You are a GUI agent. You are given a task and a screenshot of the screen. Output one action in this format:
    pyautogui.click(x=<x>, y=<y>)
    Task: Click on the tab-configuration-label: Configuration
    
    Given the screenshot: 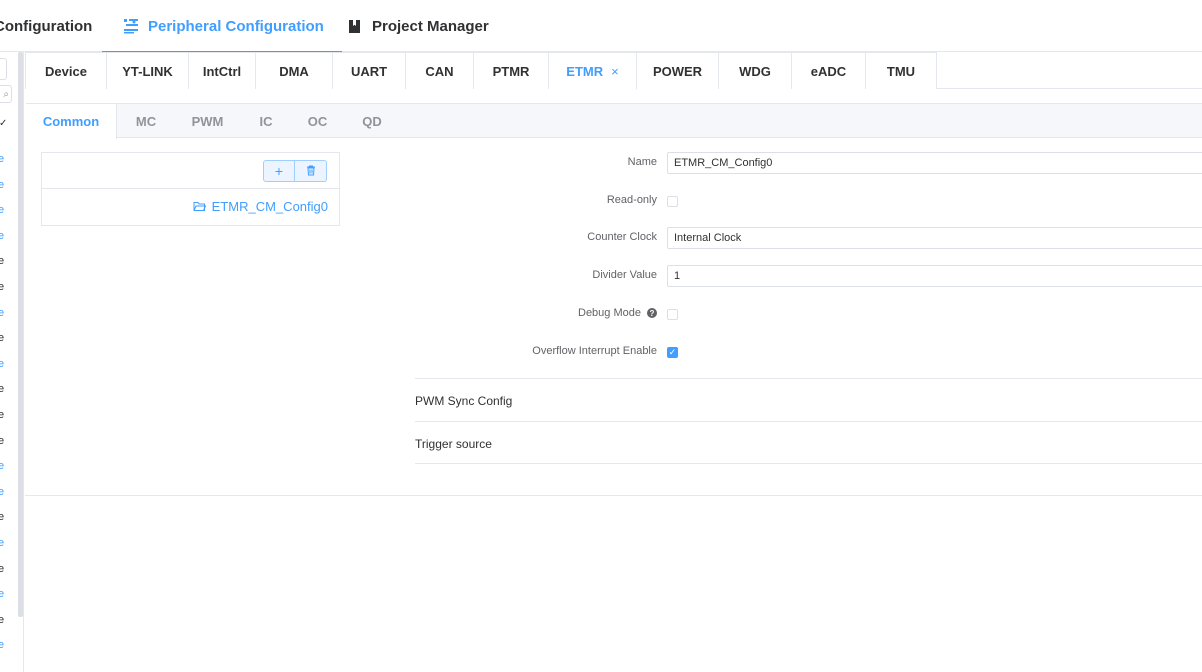 What is the action you would take?
    pyautogui.click(x=46, y=26)
    